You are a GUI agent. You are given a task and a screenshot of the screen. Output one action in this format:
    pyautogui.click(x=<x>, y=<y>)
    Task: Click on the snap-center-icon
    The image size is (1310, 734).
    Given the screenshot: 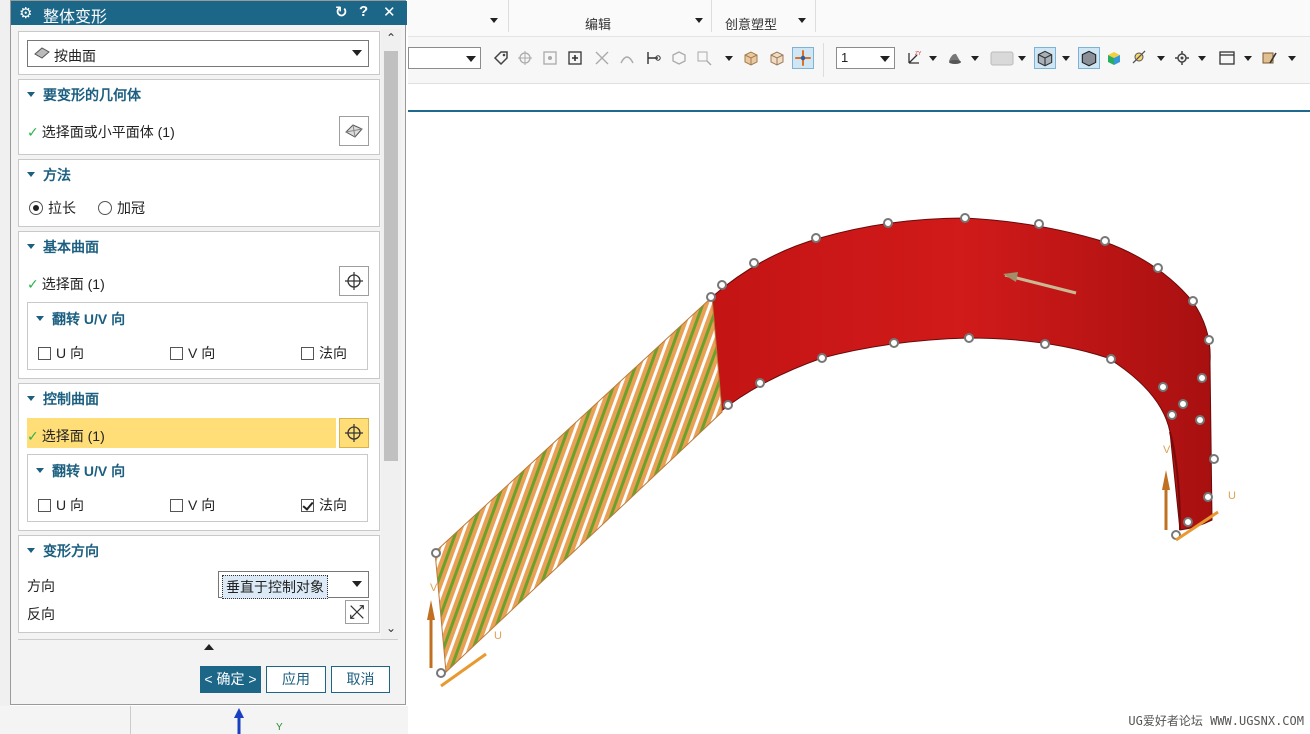 What is the action you would take?
    pyautogui.click(x=550, y=58)
    